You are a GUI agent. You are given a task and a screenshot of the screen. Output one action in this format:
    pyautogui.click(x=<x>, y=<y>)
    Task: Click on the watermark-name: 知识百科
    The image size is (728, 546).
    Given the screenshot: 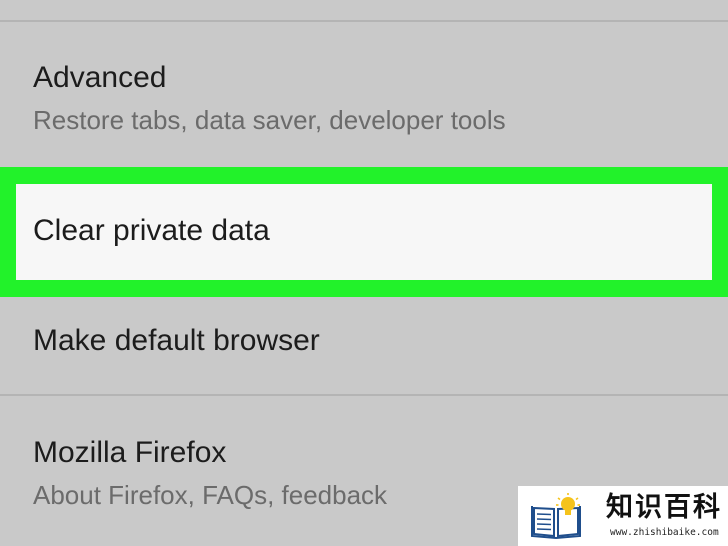 What is the action you would take?
    pyautogui.click(x=664, y=507)
    